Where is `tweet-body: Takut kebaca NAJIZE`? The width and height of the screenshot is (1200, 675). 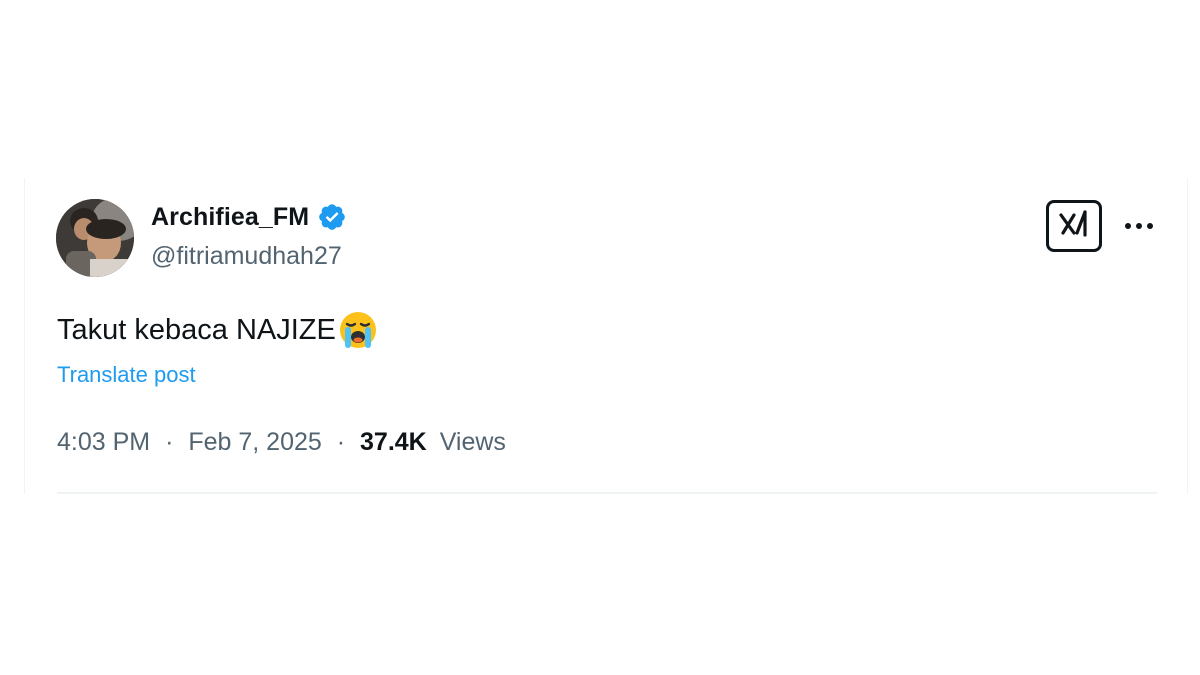 tweet-body: Takut kebaca NAJIZE is located at coordinates (217, 330).